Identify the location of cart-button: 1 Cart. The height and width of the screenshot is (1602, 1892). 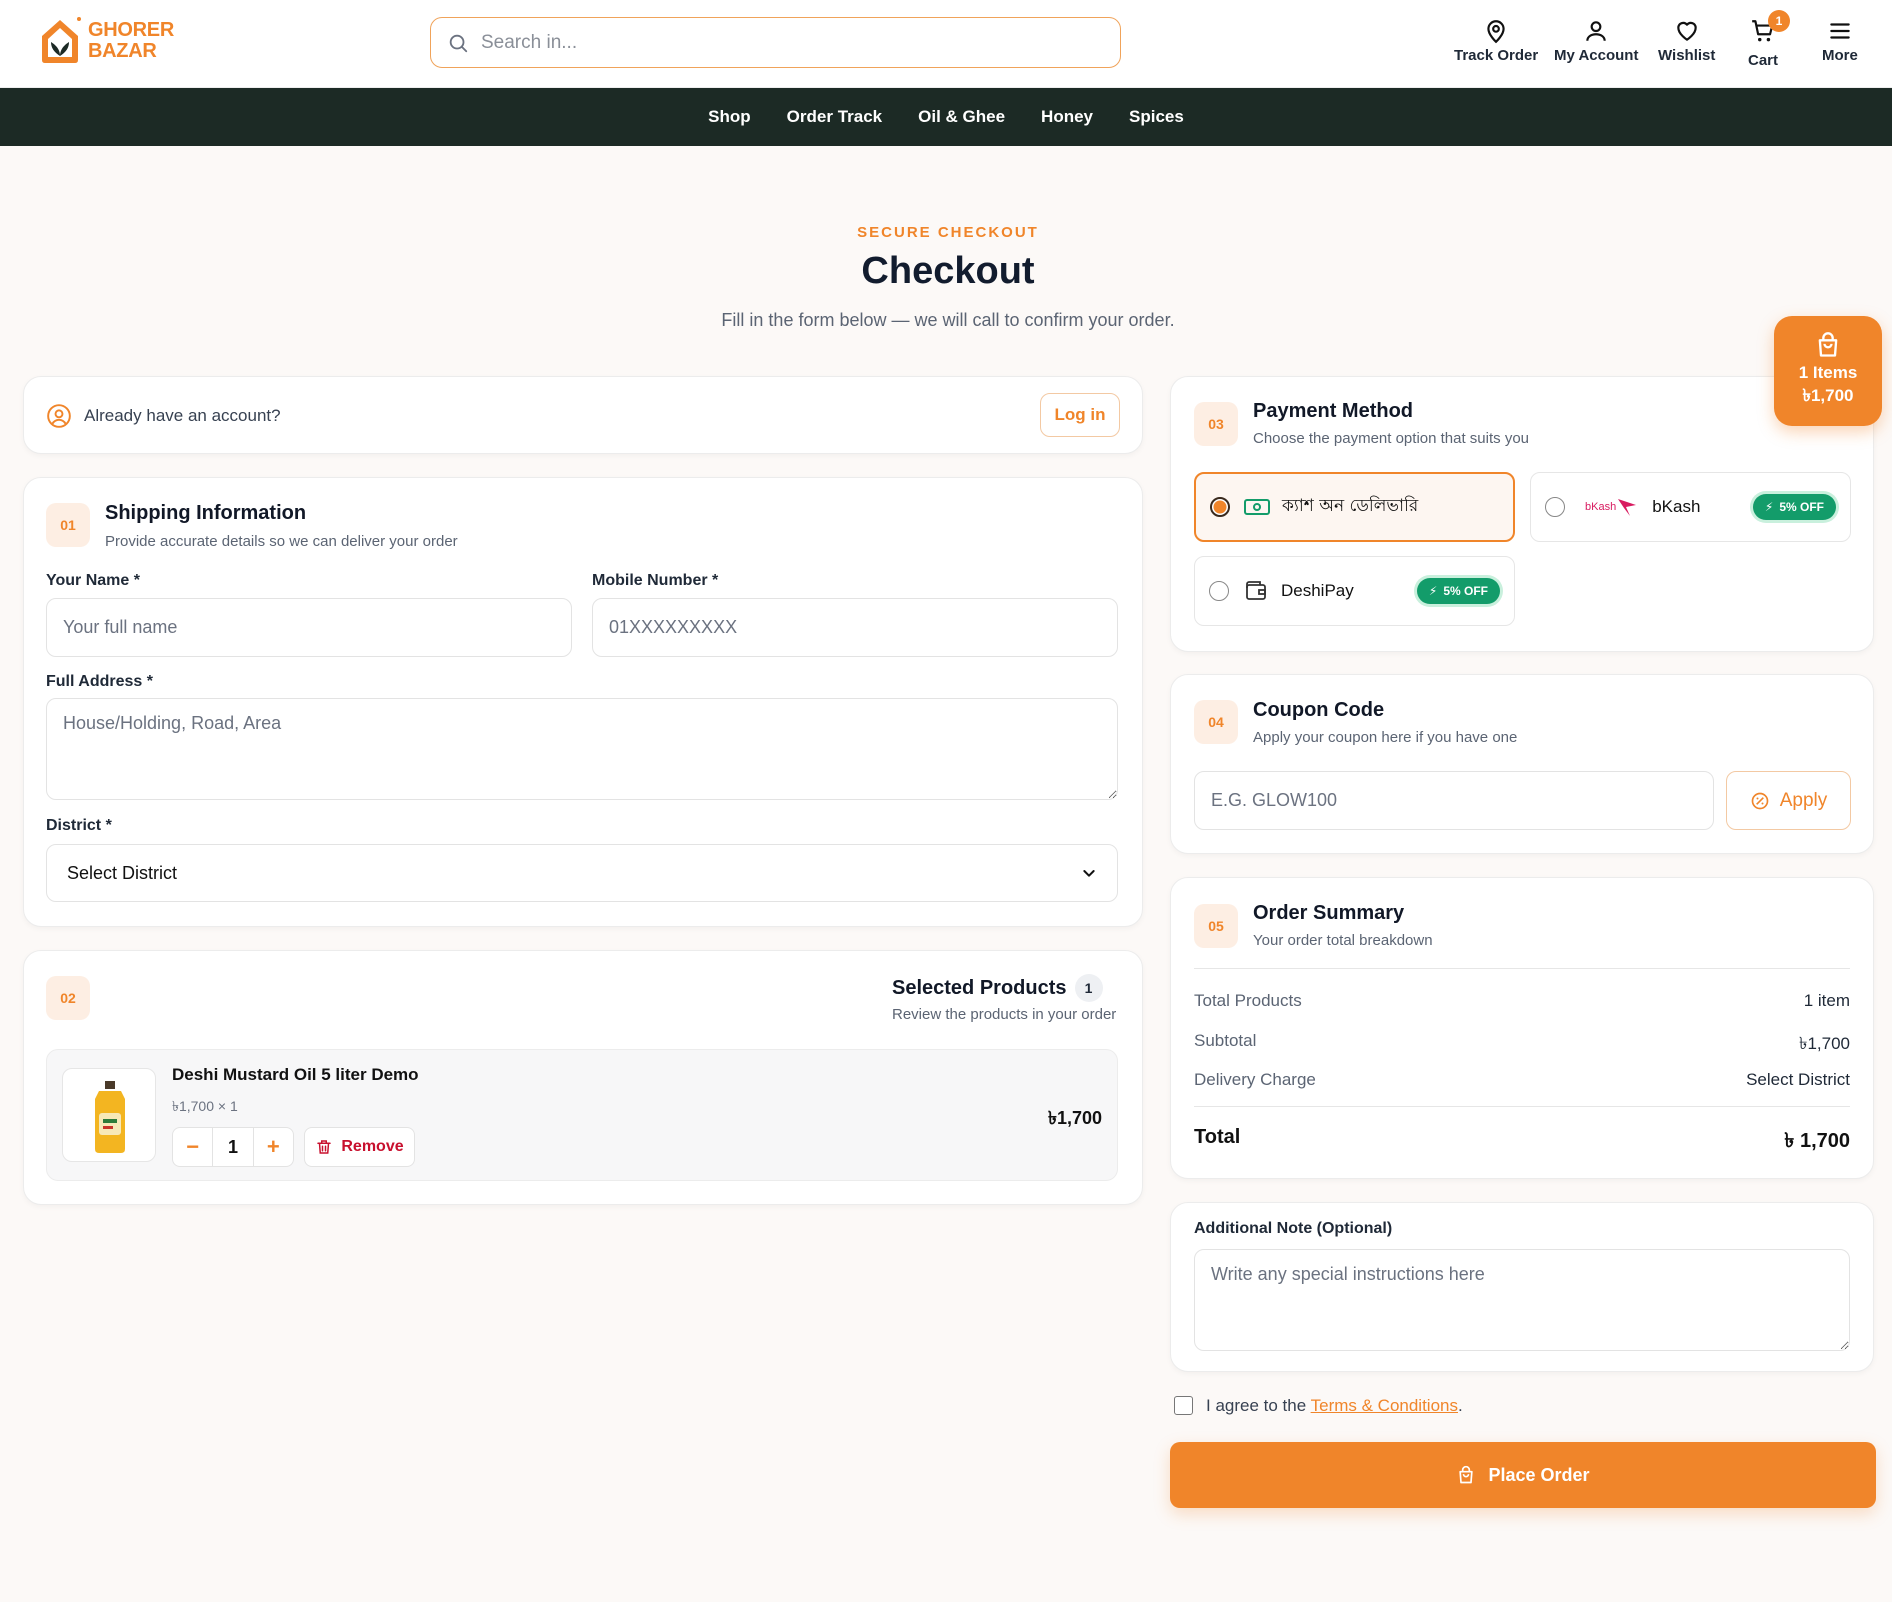
(1769, 39).